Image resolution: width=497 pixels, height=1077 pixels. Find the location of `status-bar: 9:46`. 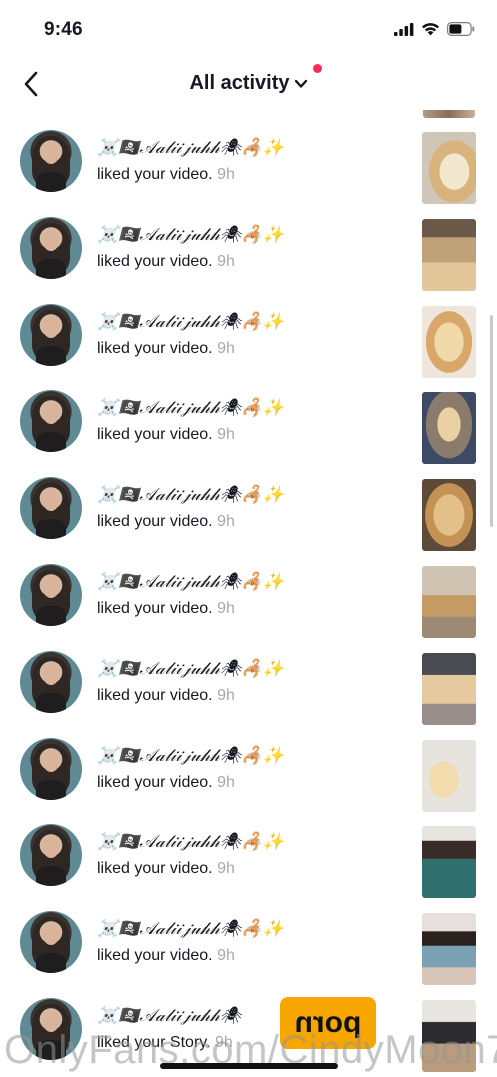

status-bar: 9:46 is located at coordinates (248, 28).